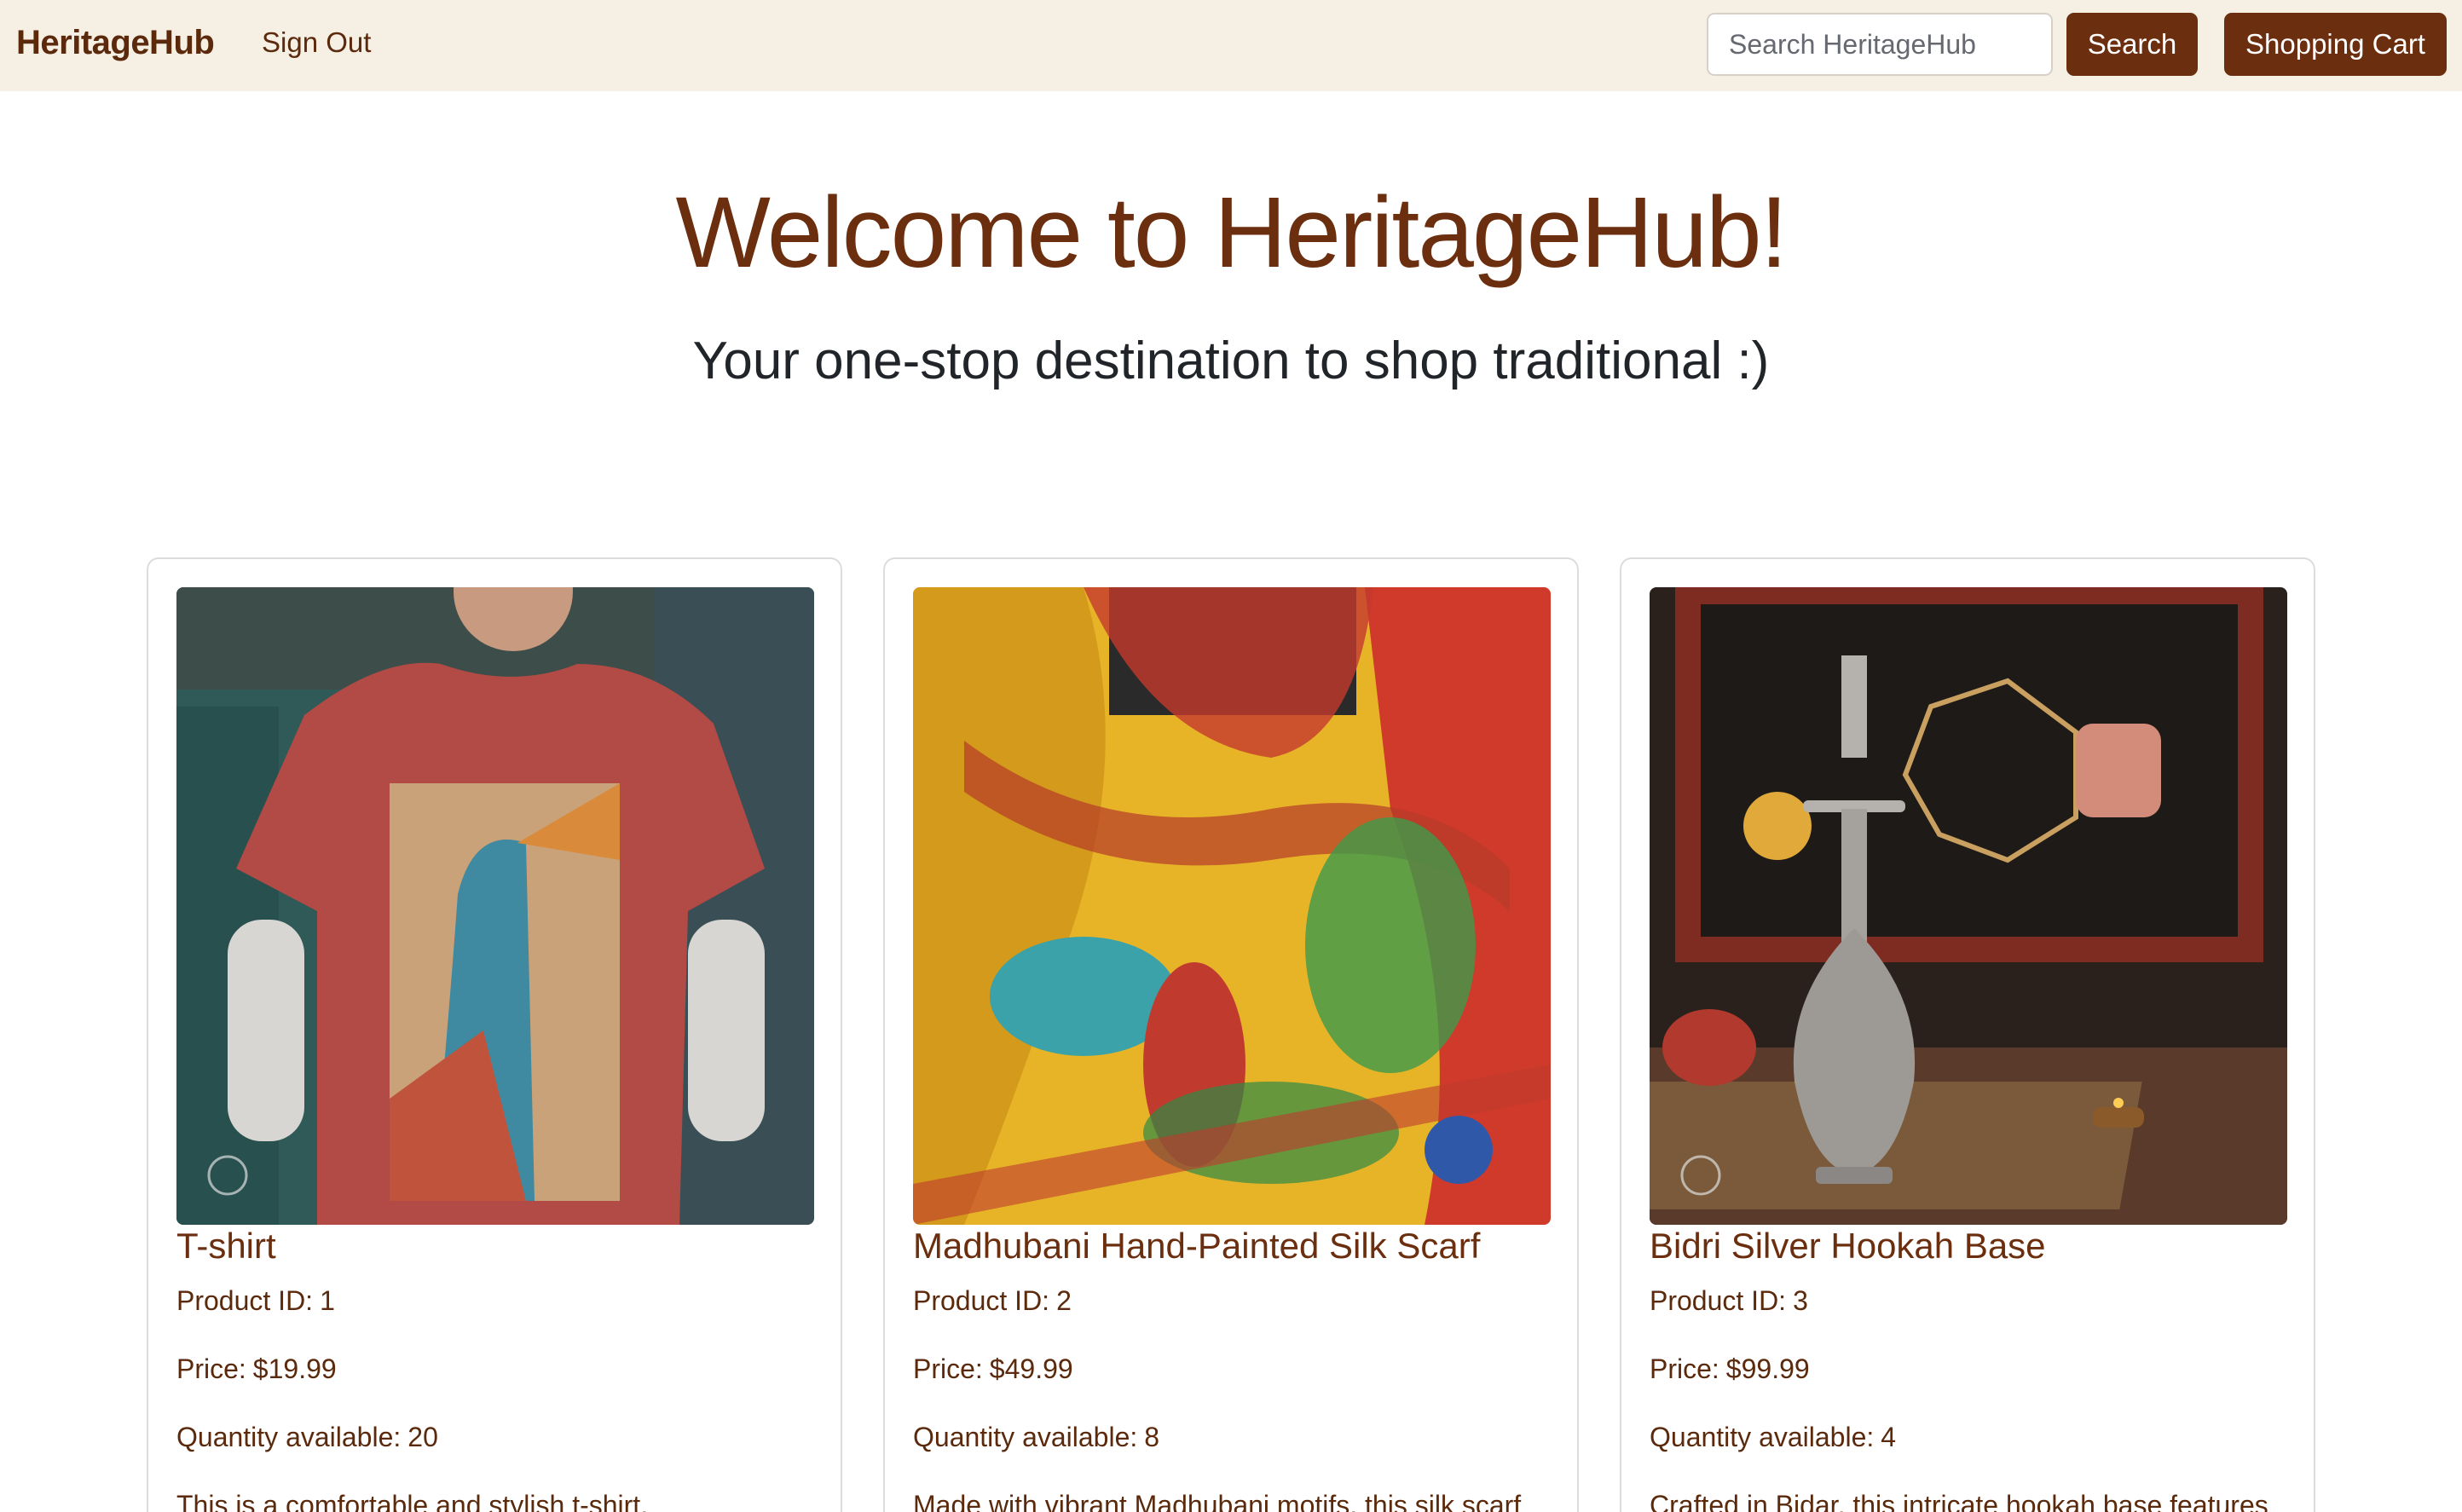  I want to click on hookah-base-image, so click(1968, 906).